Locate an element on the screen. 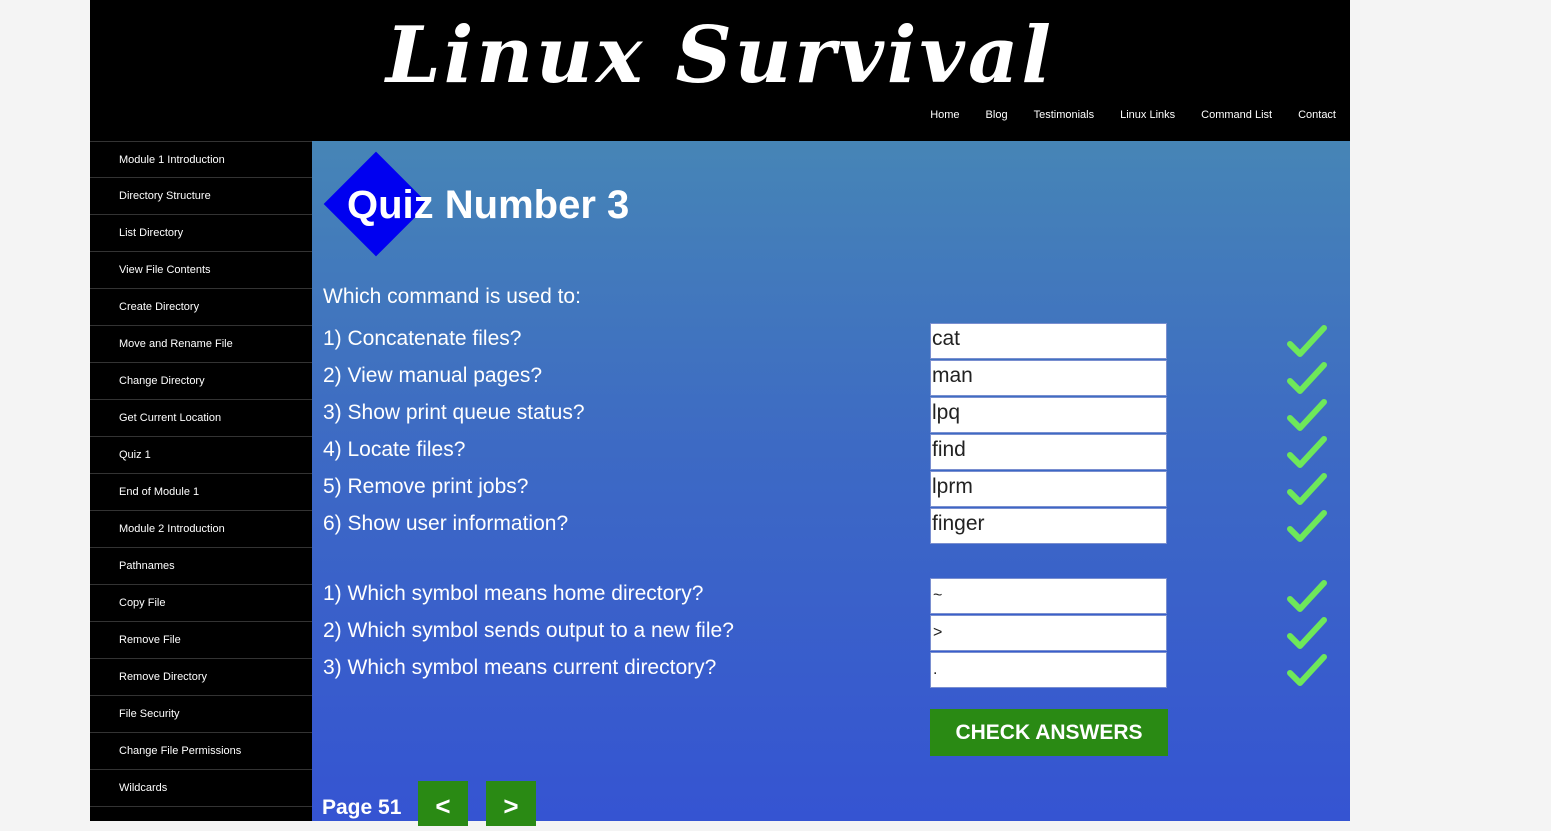 The height and width of the screenshot is (831, 1551). sidebar-item-quiz-1: Quiz 1 is located at coordinates (201, 455).